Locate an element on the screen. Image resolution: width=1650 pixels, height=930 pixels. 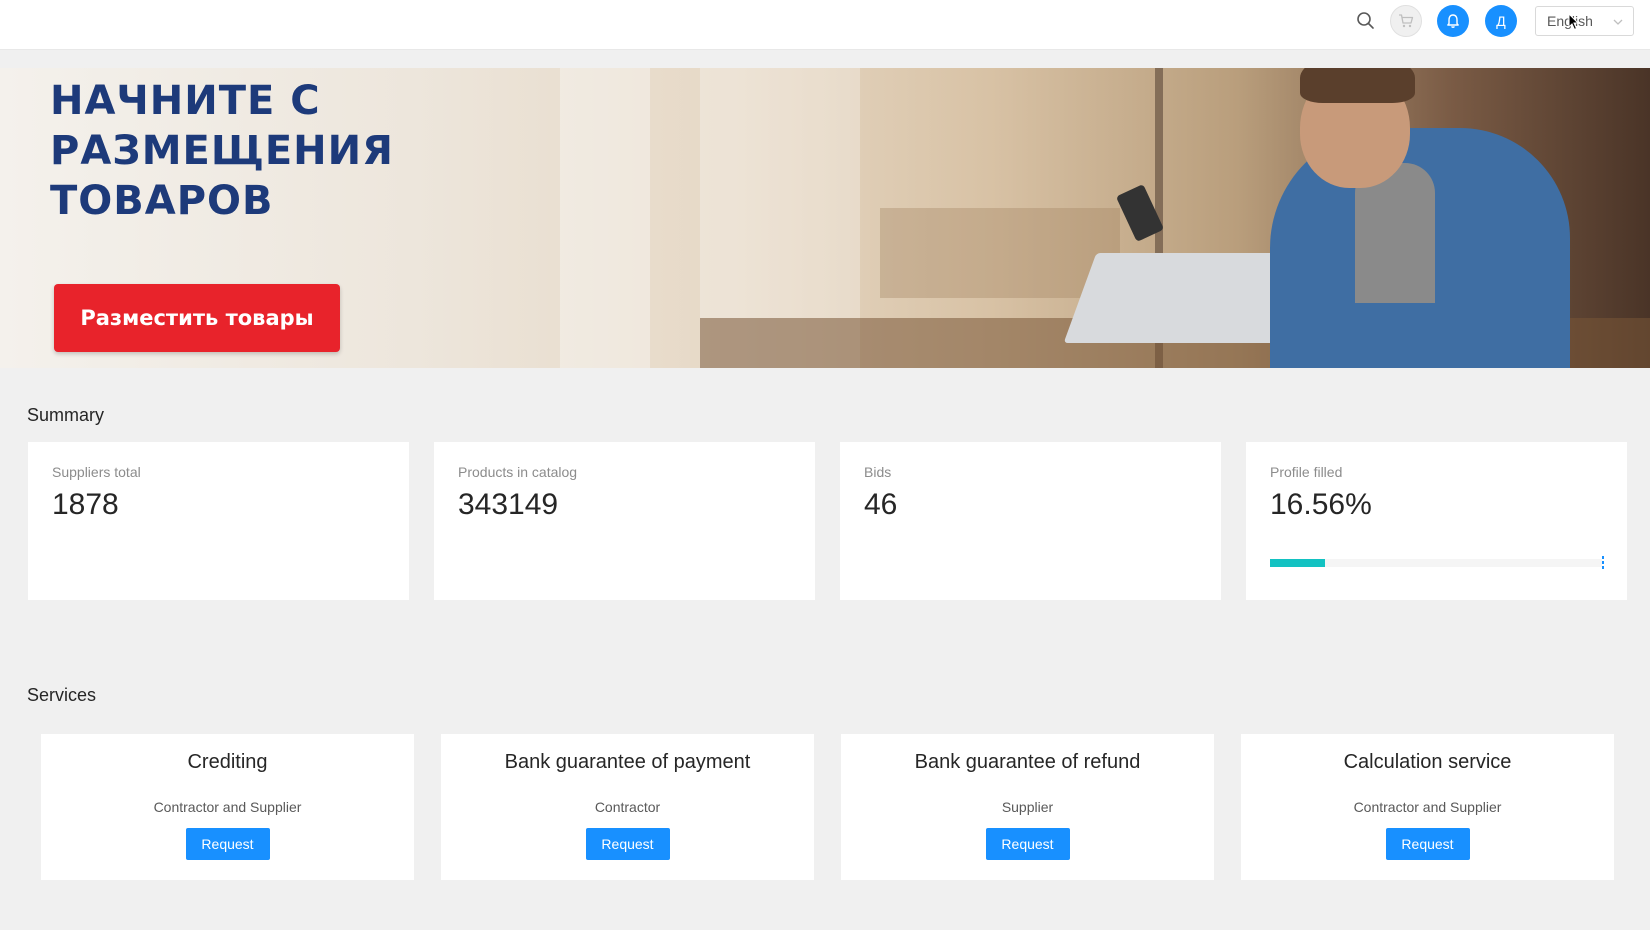
top-header: Д English is located at coordinates (825, 25).